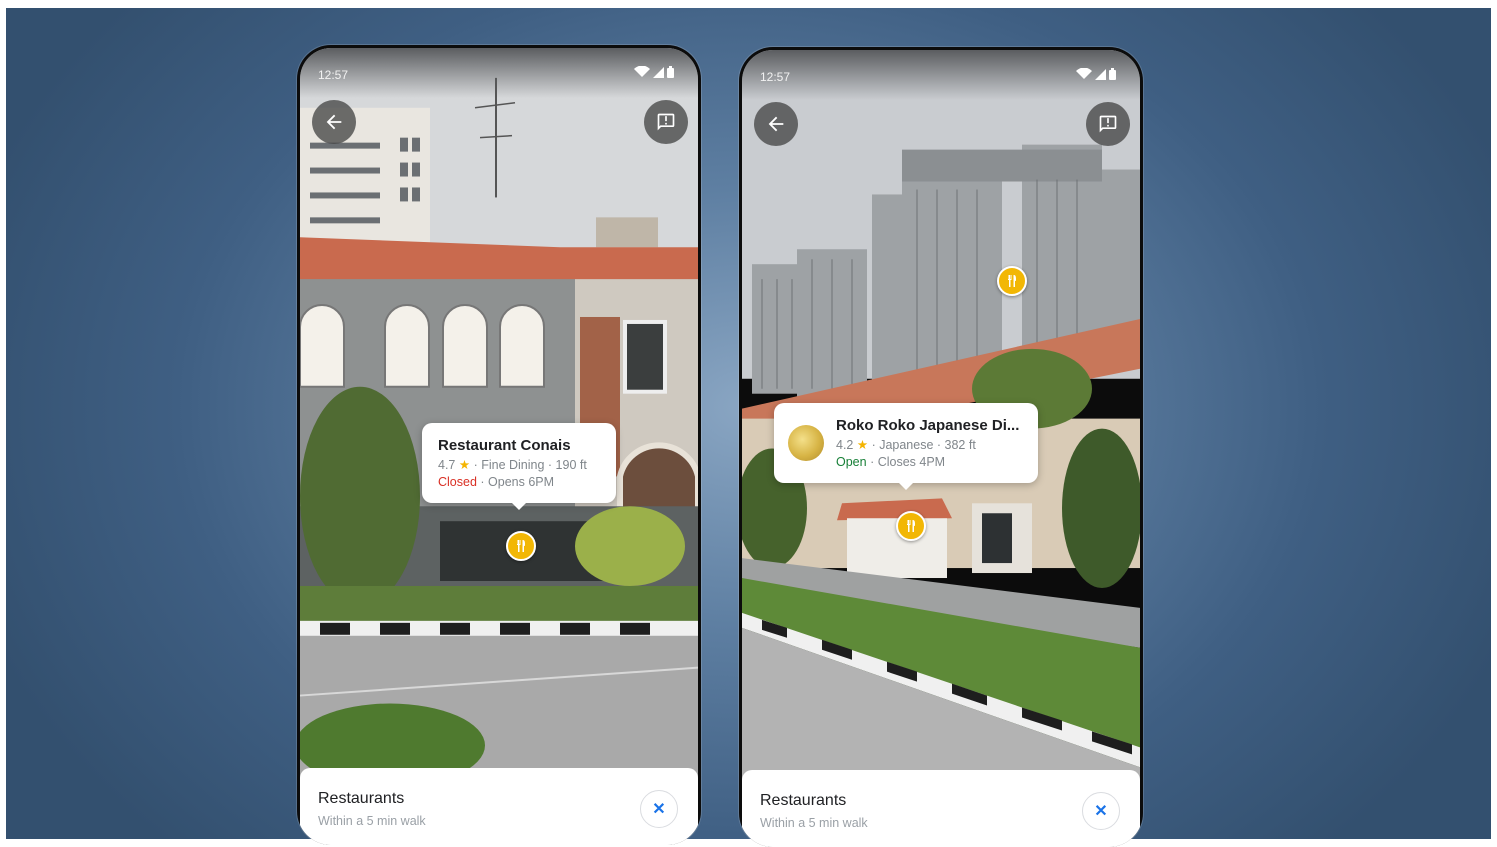  What do you see at coordinates (504, 445) in the screenshot?
I see `place-name: Restaurant Conais` at bounding box center [504, 445].